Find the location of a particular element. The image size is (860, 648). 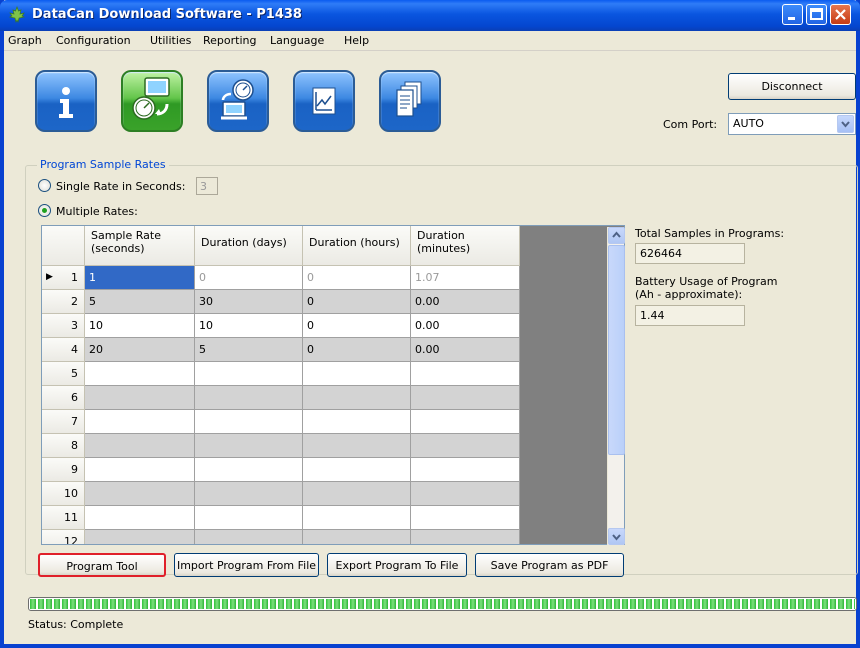

row-header: 6 is located at coordinates (63, 398).